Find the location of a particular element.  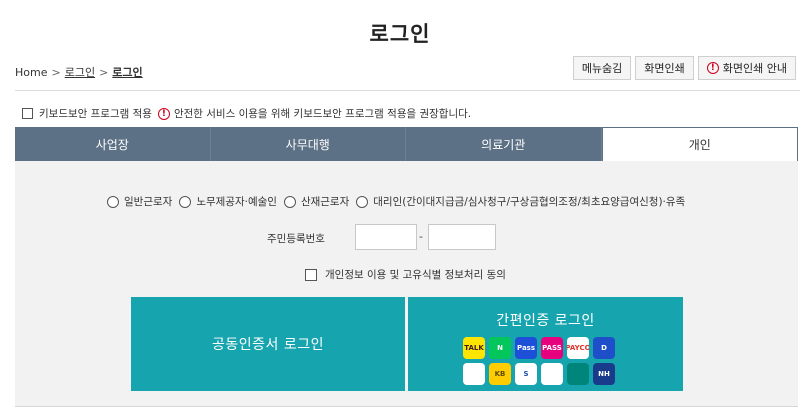

rrn-front-input is located at coordinates (386, 237).